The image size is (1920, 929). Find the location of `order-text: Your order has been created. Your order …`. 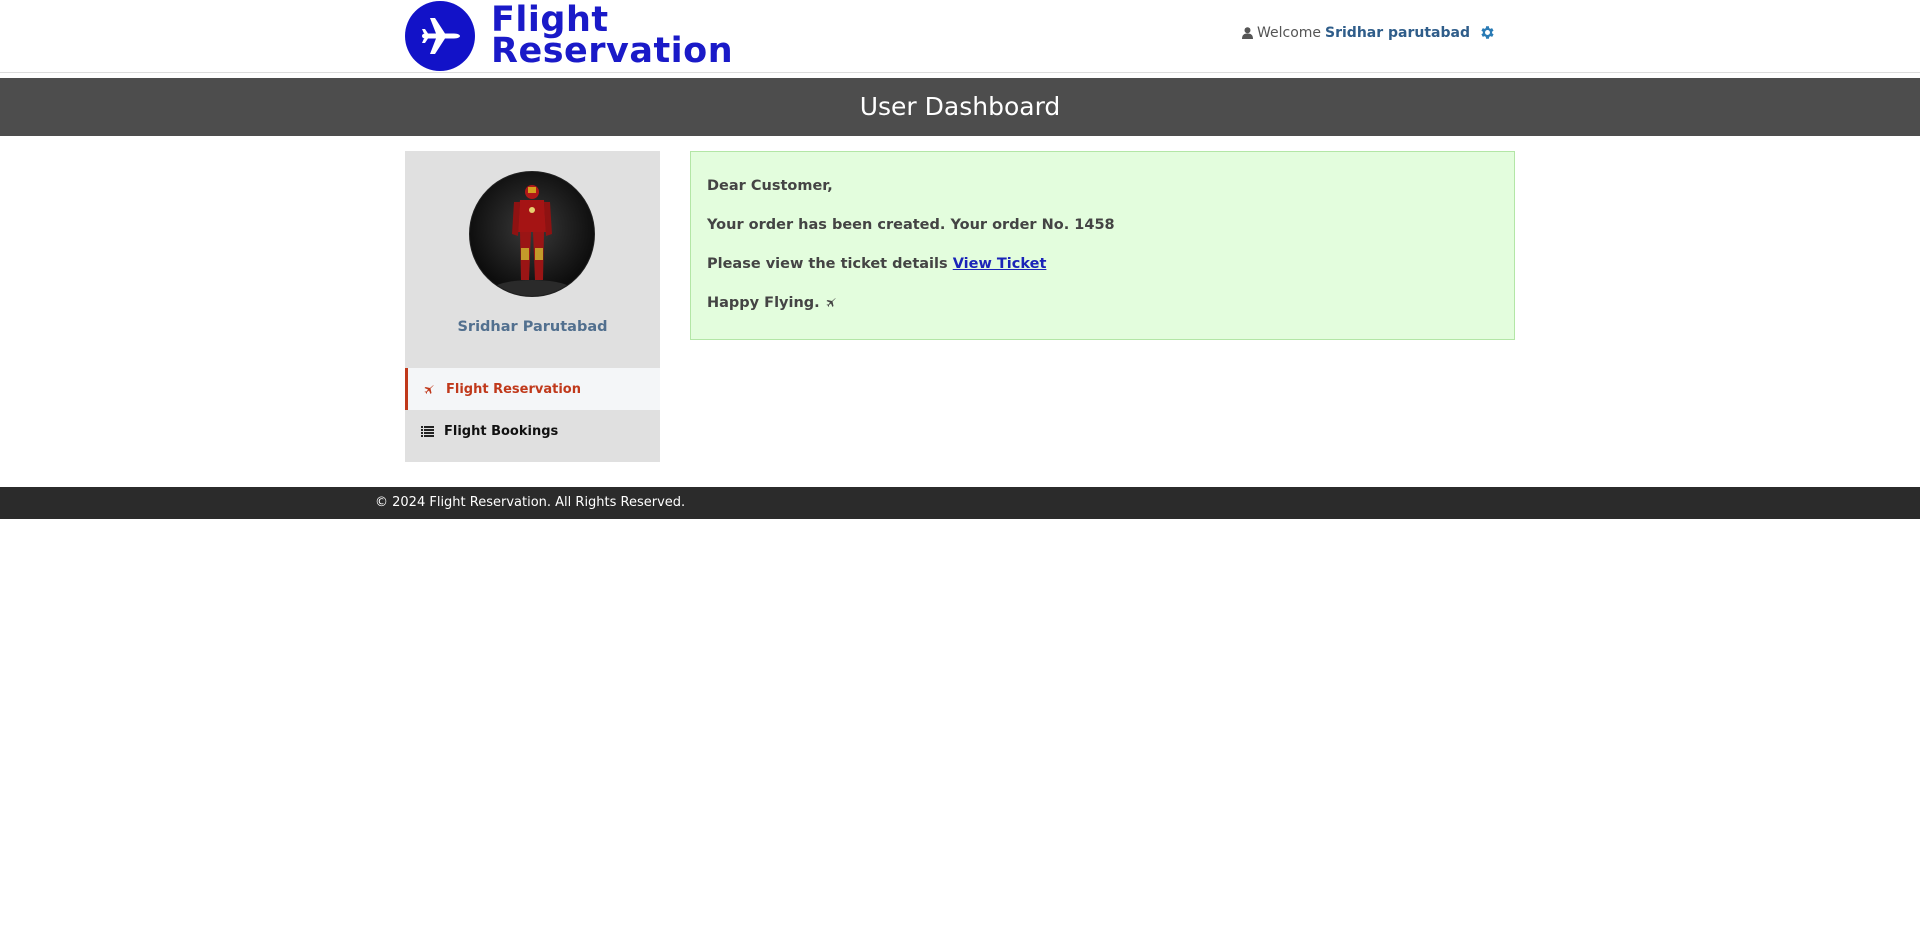

order-text: Your order has been created. Your order … is located at coordinates (911, 225).